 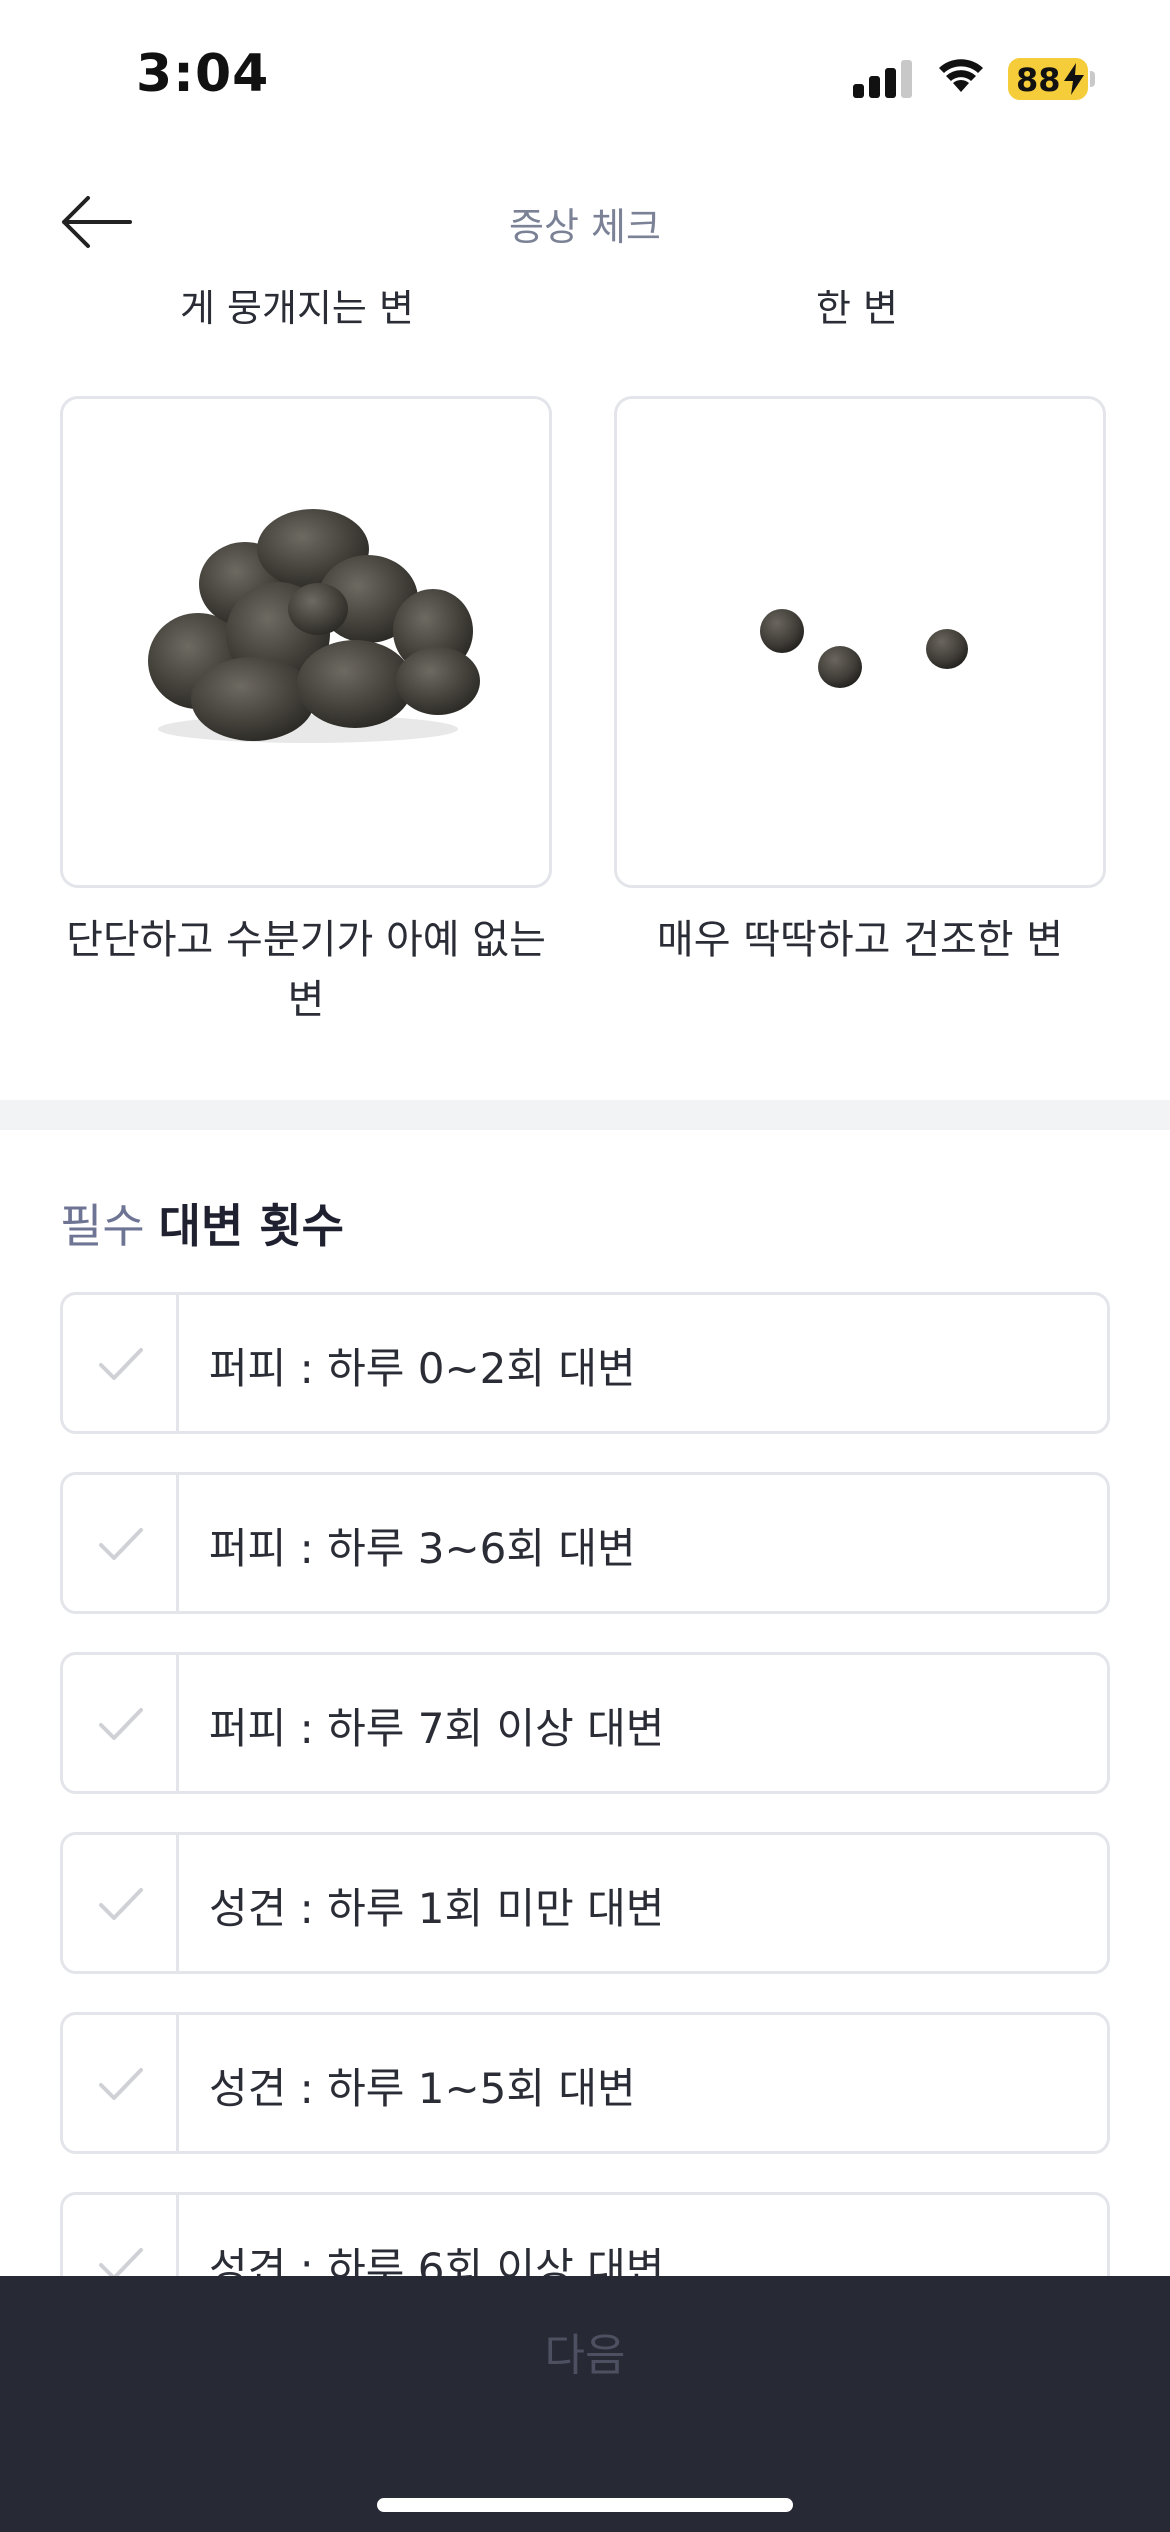 What do you see at coordinates (585, 227) in the screenshot?
I see `page-title: 증상 체크` at bounding box center [585, 227].